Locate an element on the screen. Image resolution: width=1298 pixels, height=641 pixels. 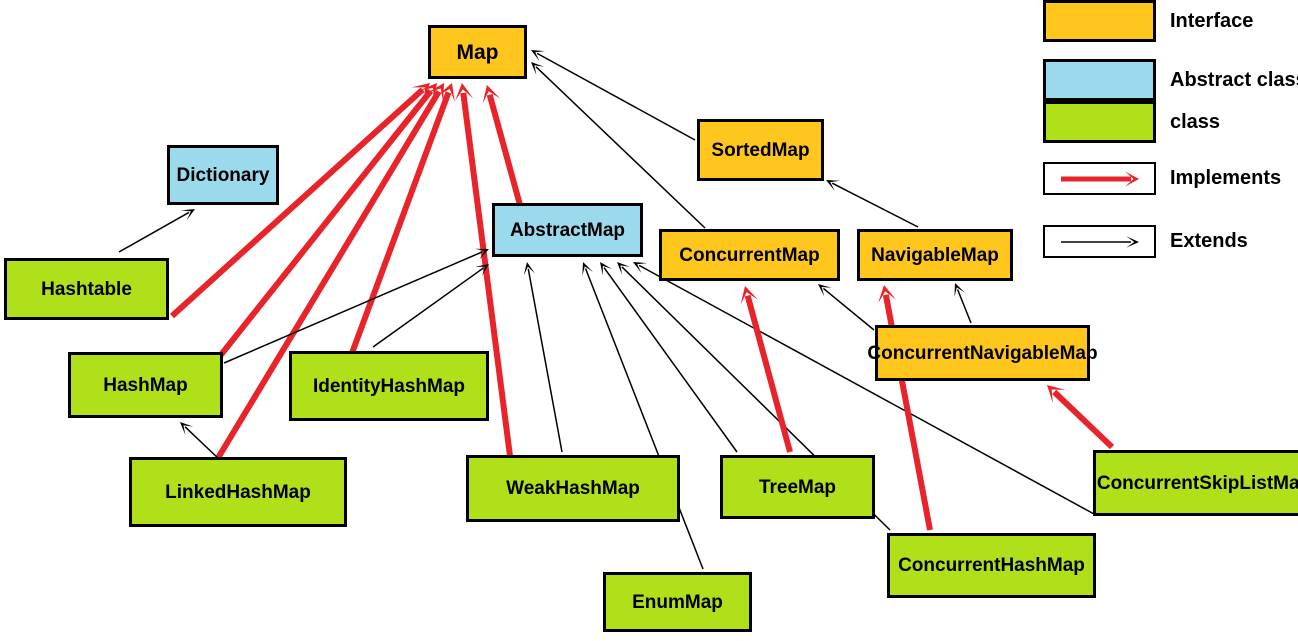
node-concurrentskiplistmap: ConcurrentSkipListMap is located at coordinates (1195, 483).